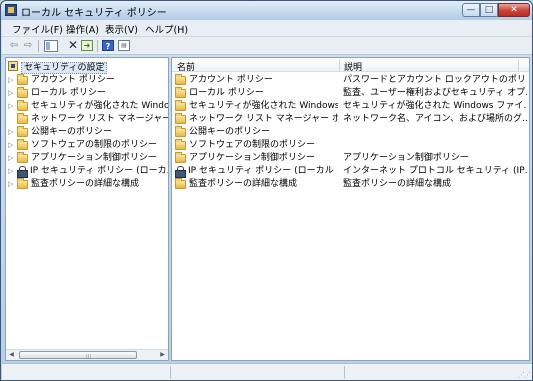 This screenshot has height=381, width=533. Describe the element at coordinates (186, 66) in the screenshot. I see `column-header-name: 名前` at that location.